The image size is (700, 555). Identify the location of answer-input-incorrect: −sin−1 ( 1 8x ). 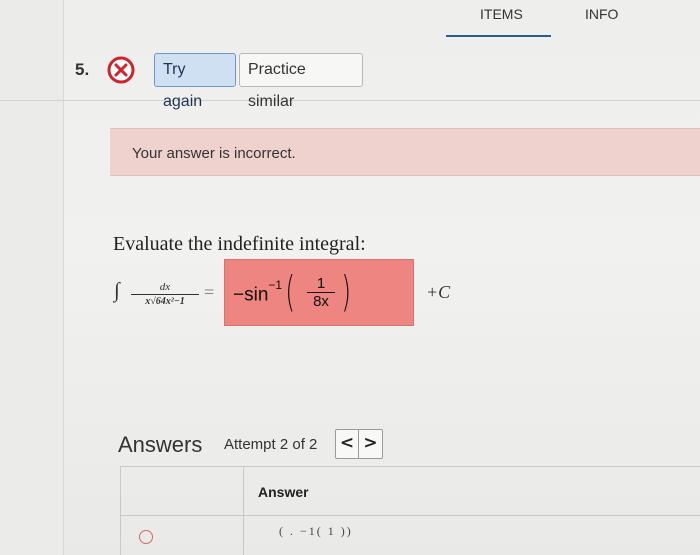
(319, 292).